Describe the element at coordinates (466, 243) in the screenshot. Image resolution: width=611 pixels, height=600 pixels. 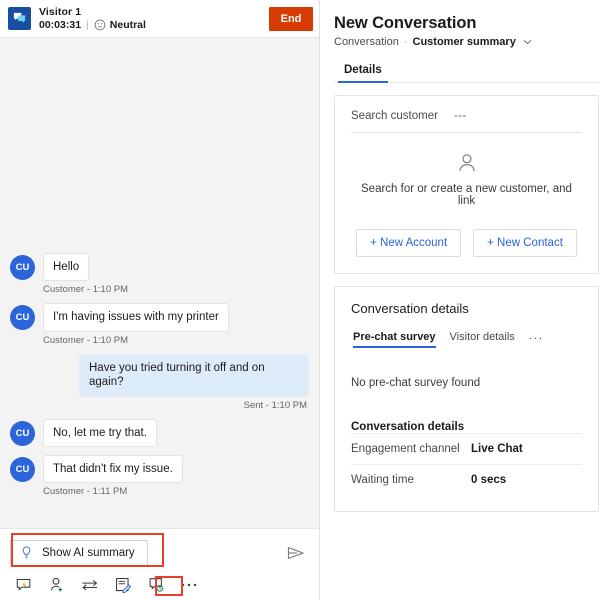
I see `customer-actions: + New Account + New Contact` at that location.